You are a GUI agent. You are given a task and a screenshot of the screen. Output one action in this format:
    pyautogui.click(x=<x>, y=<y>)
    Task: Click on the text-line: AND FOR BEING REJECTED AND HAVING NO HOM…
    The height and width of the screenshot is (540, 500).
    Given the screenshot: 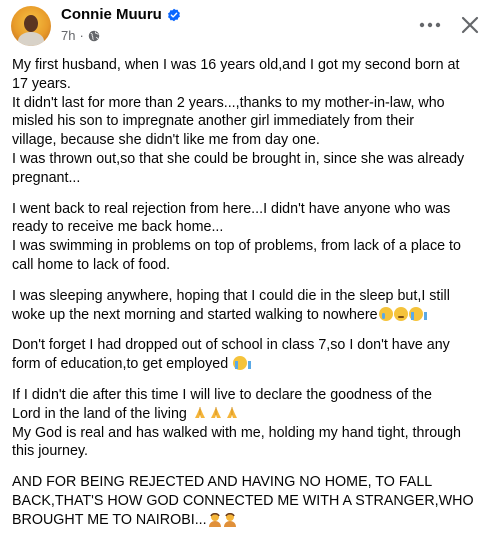 What is the action you would take?
    pyautogui.click(x=222, y=482)
    